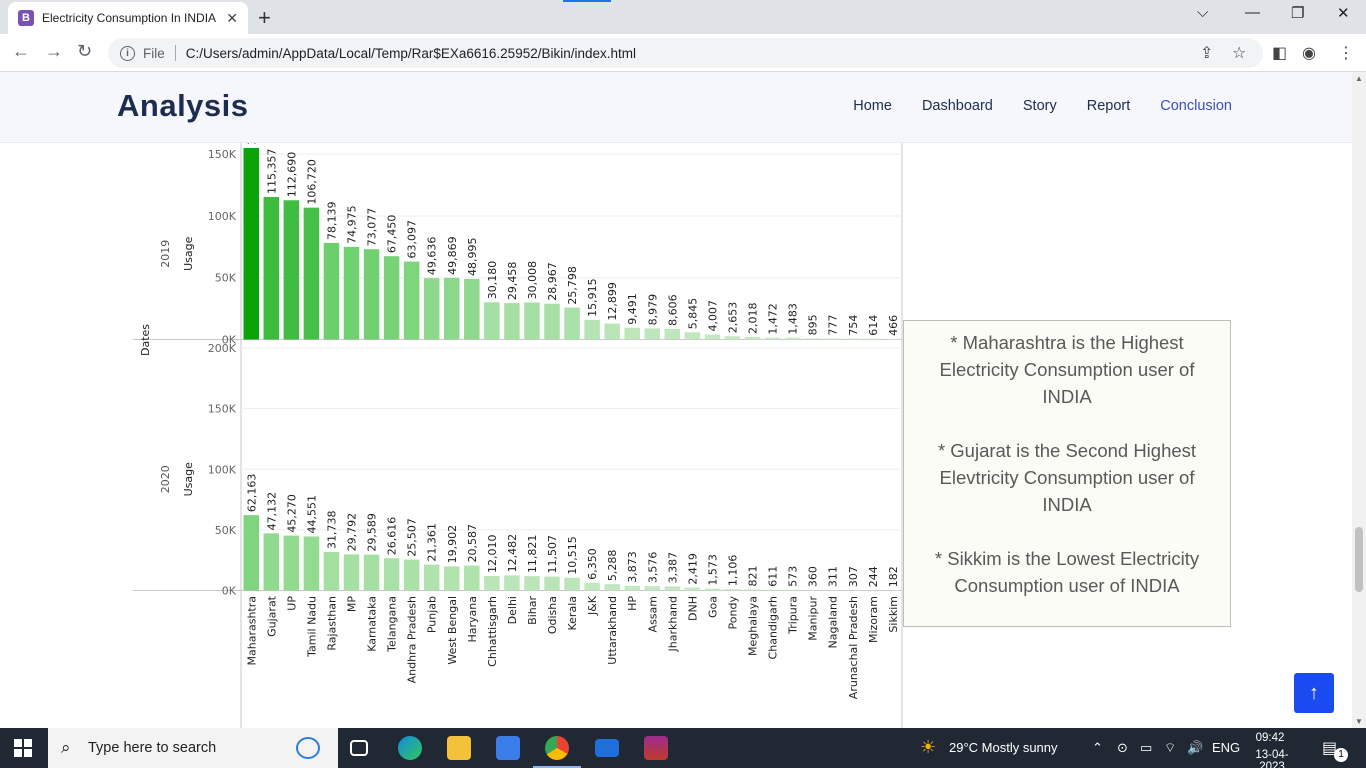 This screenshot has width=1366, height=773. Describe the element at coordinates (732, 318) in the screenshot. I see `data-label: 2,653` at that location.